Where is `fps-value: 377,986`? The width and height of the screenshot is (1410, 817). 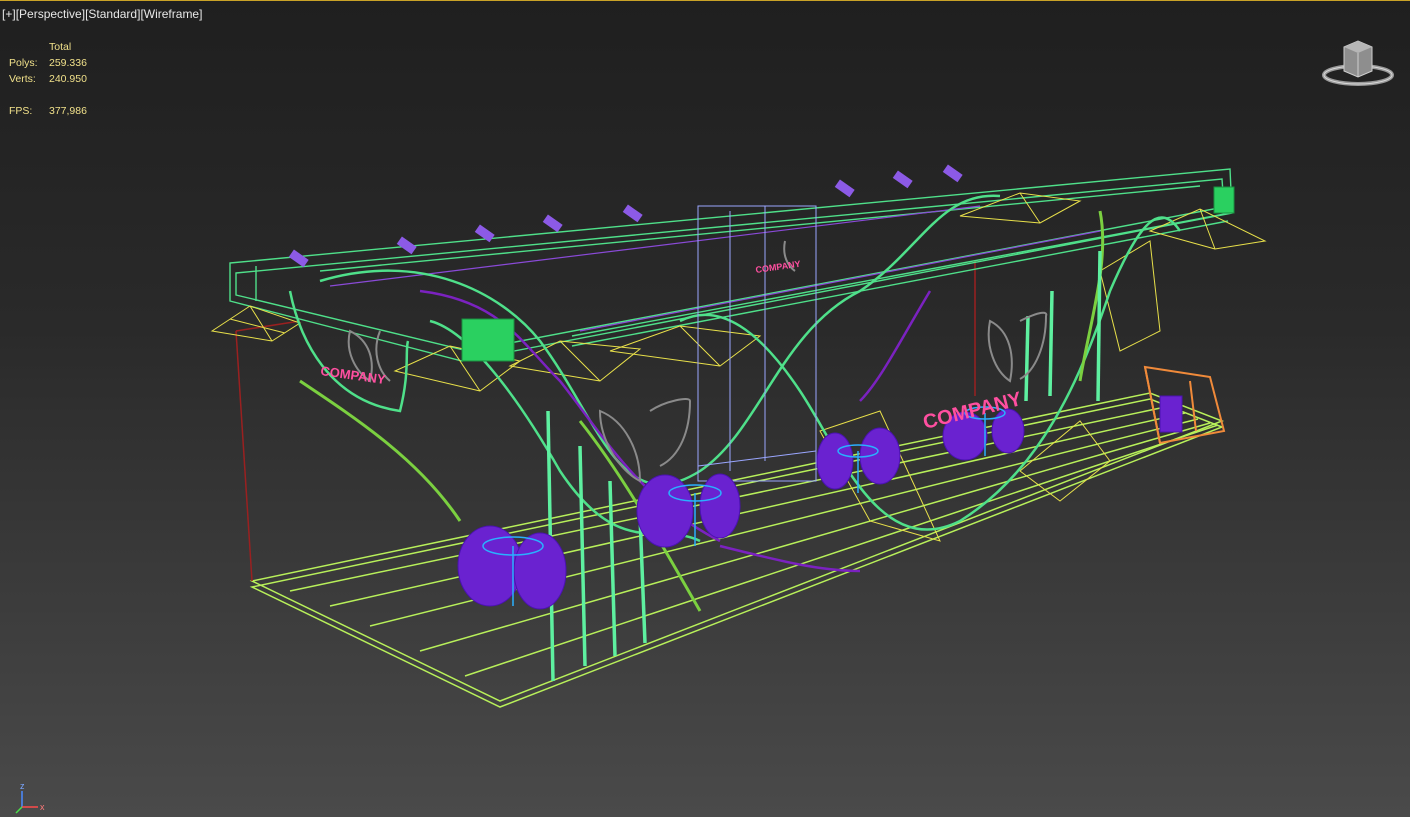
fps-value: 377,986 is located at coordinates (68, 111).